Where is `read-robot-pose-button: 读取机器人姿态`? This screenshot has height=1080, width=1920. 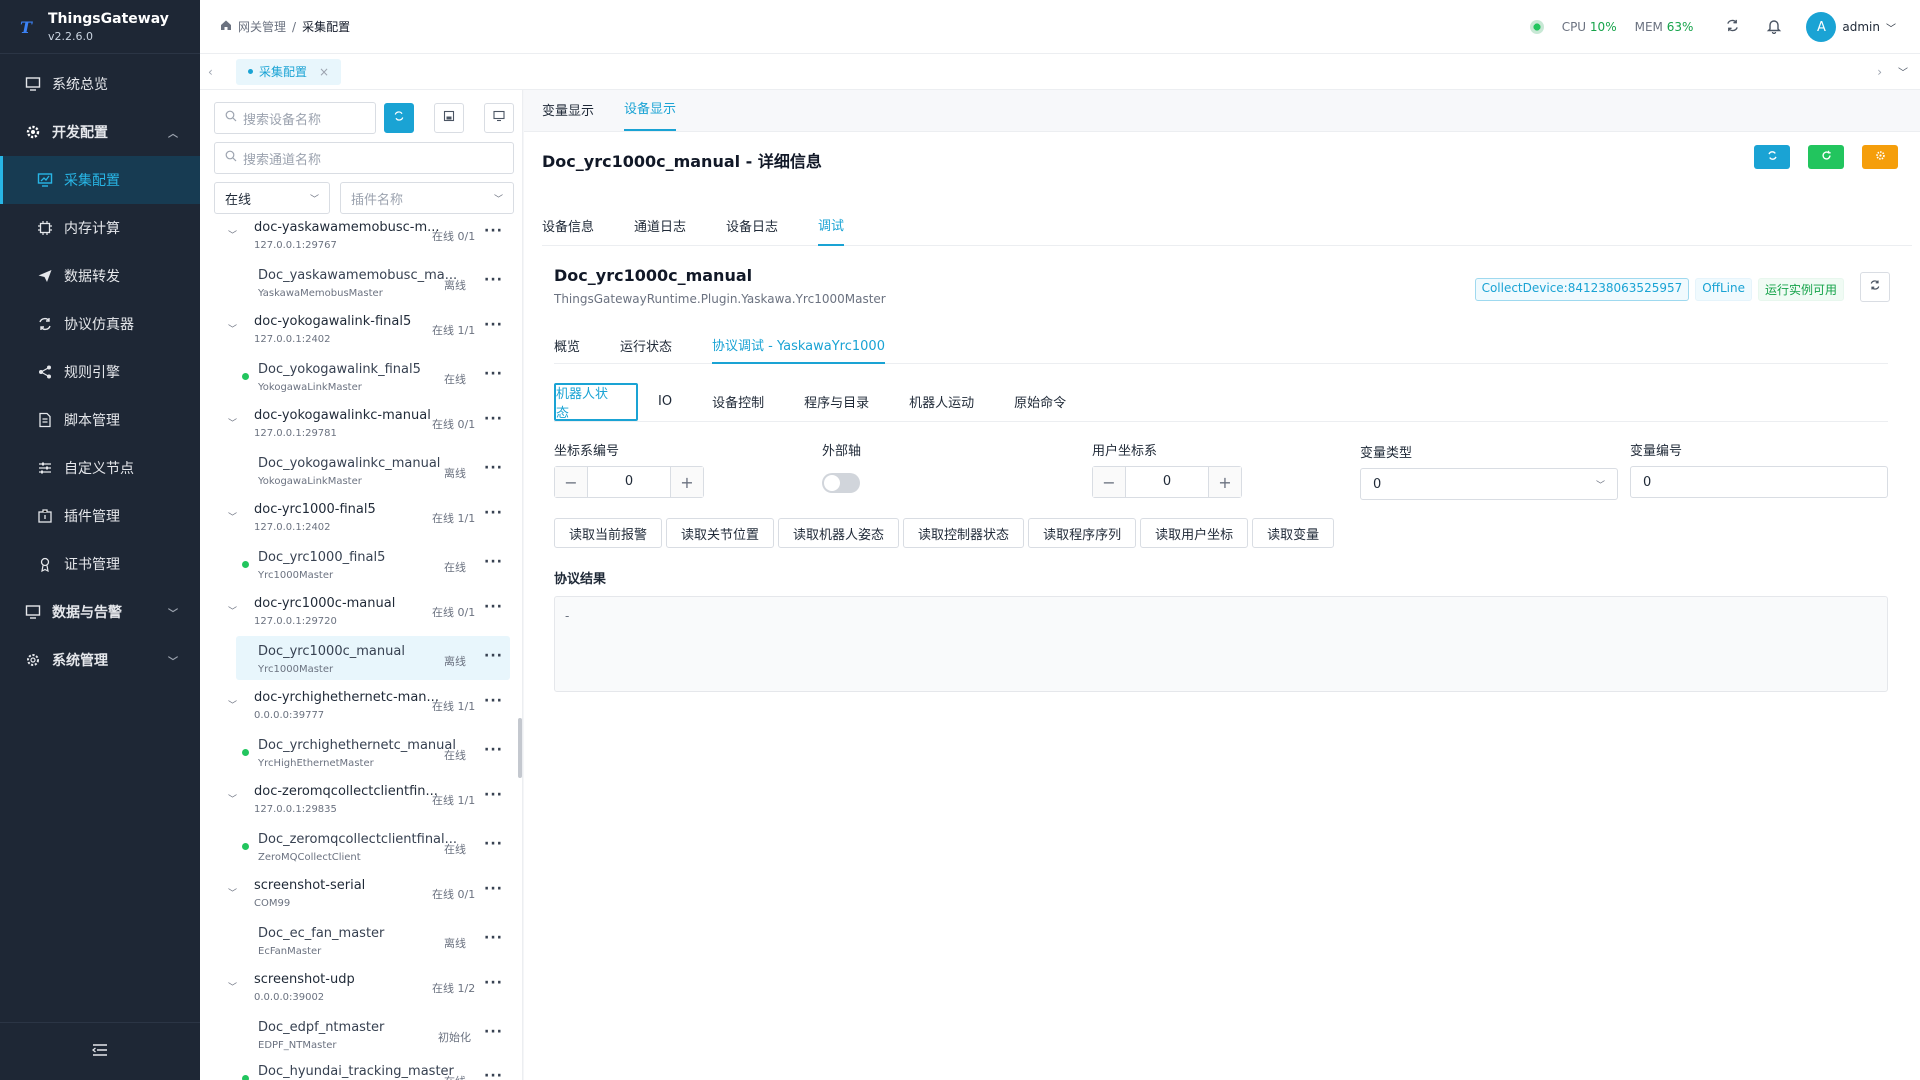 read-robot-pose-button: 读取机器人姿态 is located at coordinates (839, 533).